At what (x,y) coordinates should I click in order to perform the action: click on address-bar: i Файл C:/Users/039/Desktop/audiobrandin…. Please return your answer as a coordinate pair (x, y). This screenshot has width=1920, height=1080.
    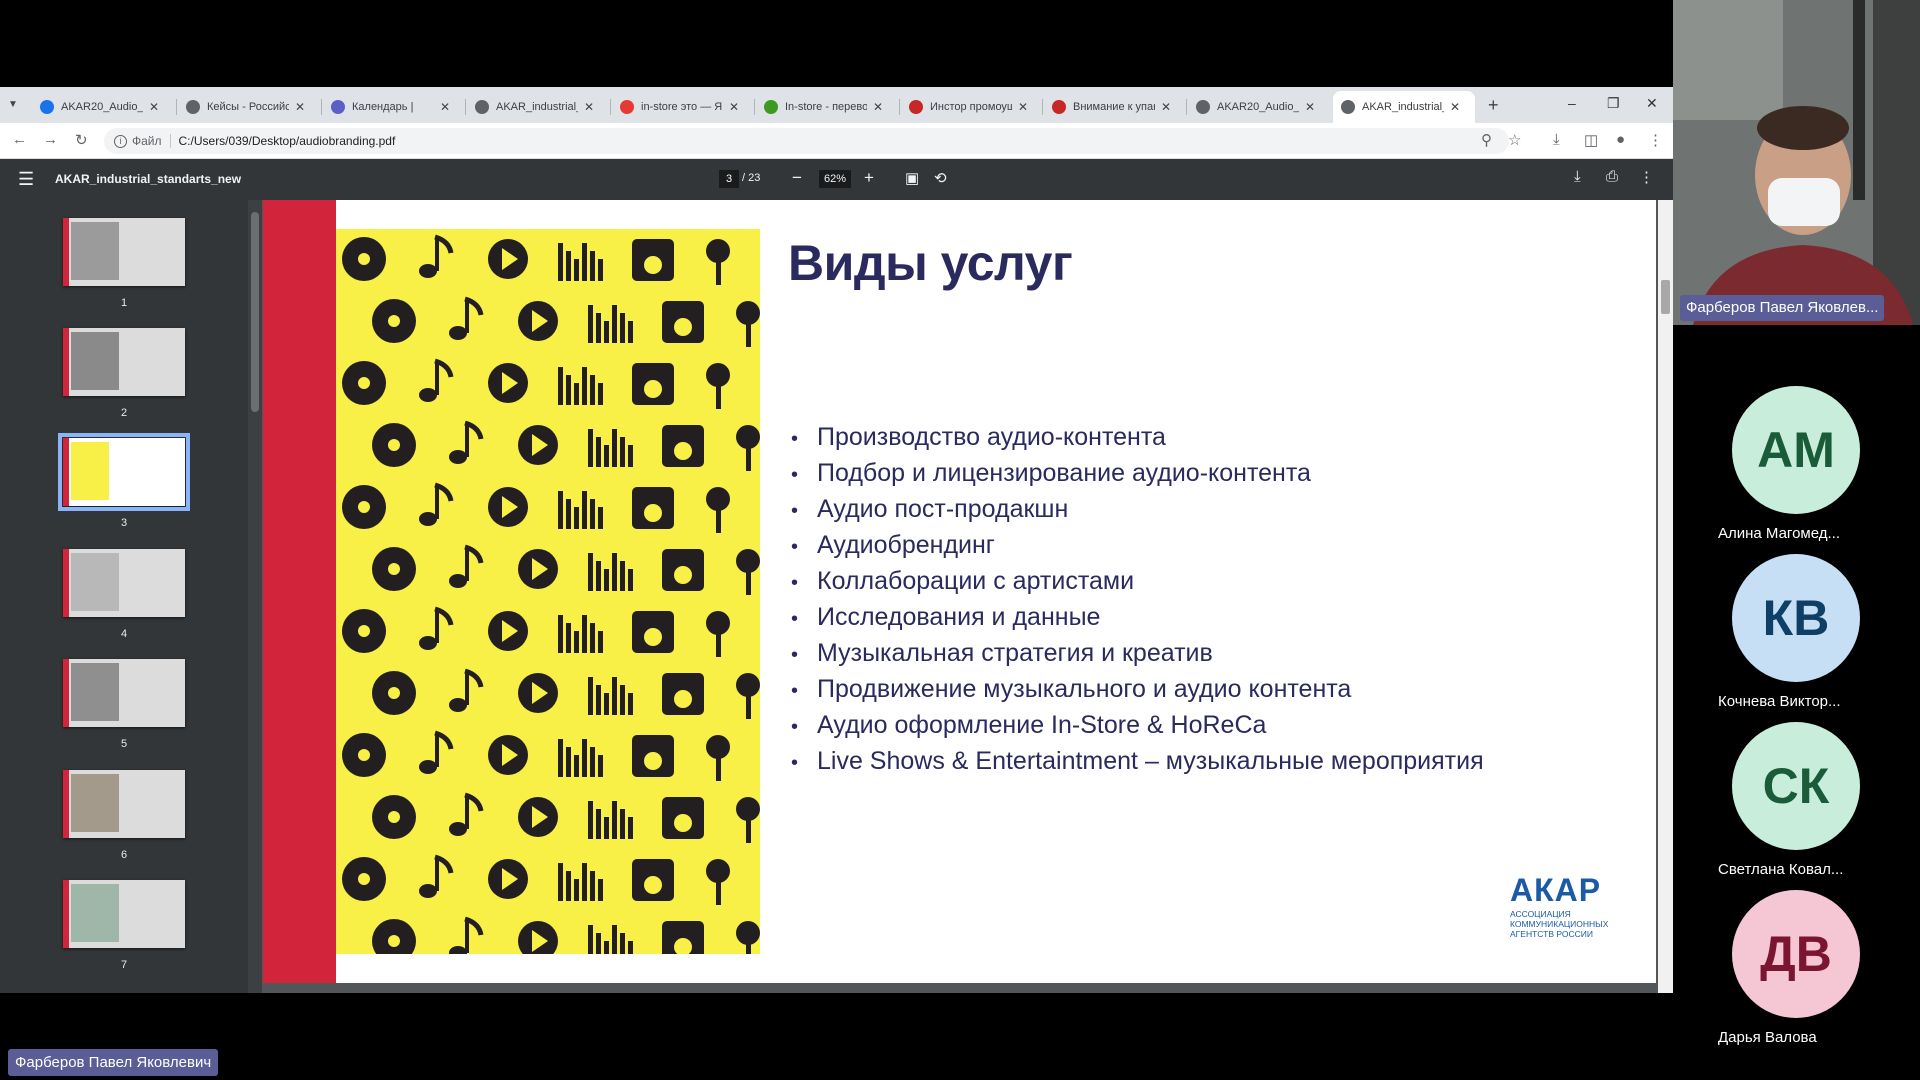
    Looking at the image, I should click on (806, 141).